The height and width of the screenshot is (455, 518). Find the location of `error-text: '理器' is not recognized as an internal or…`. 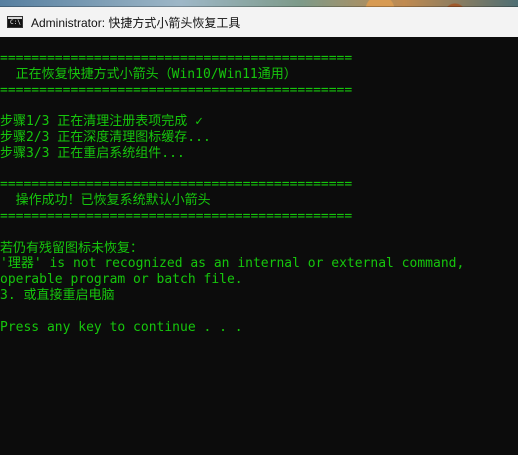

error-text: '理器' is not recognized as an internal or… is located at coordinates (232, 264).